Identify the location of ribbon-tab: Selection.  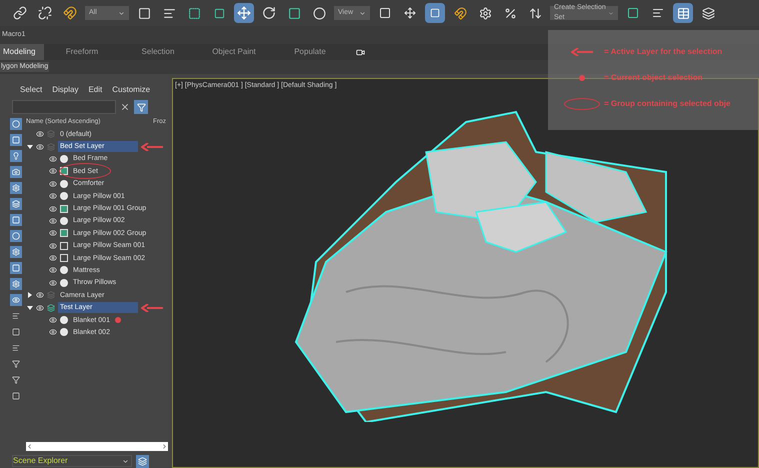
(158, 52).